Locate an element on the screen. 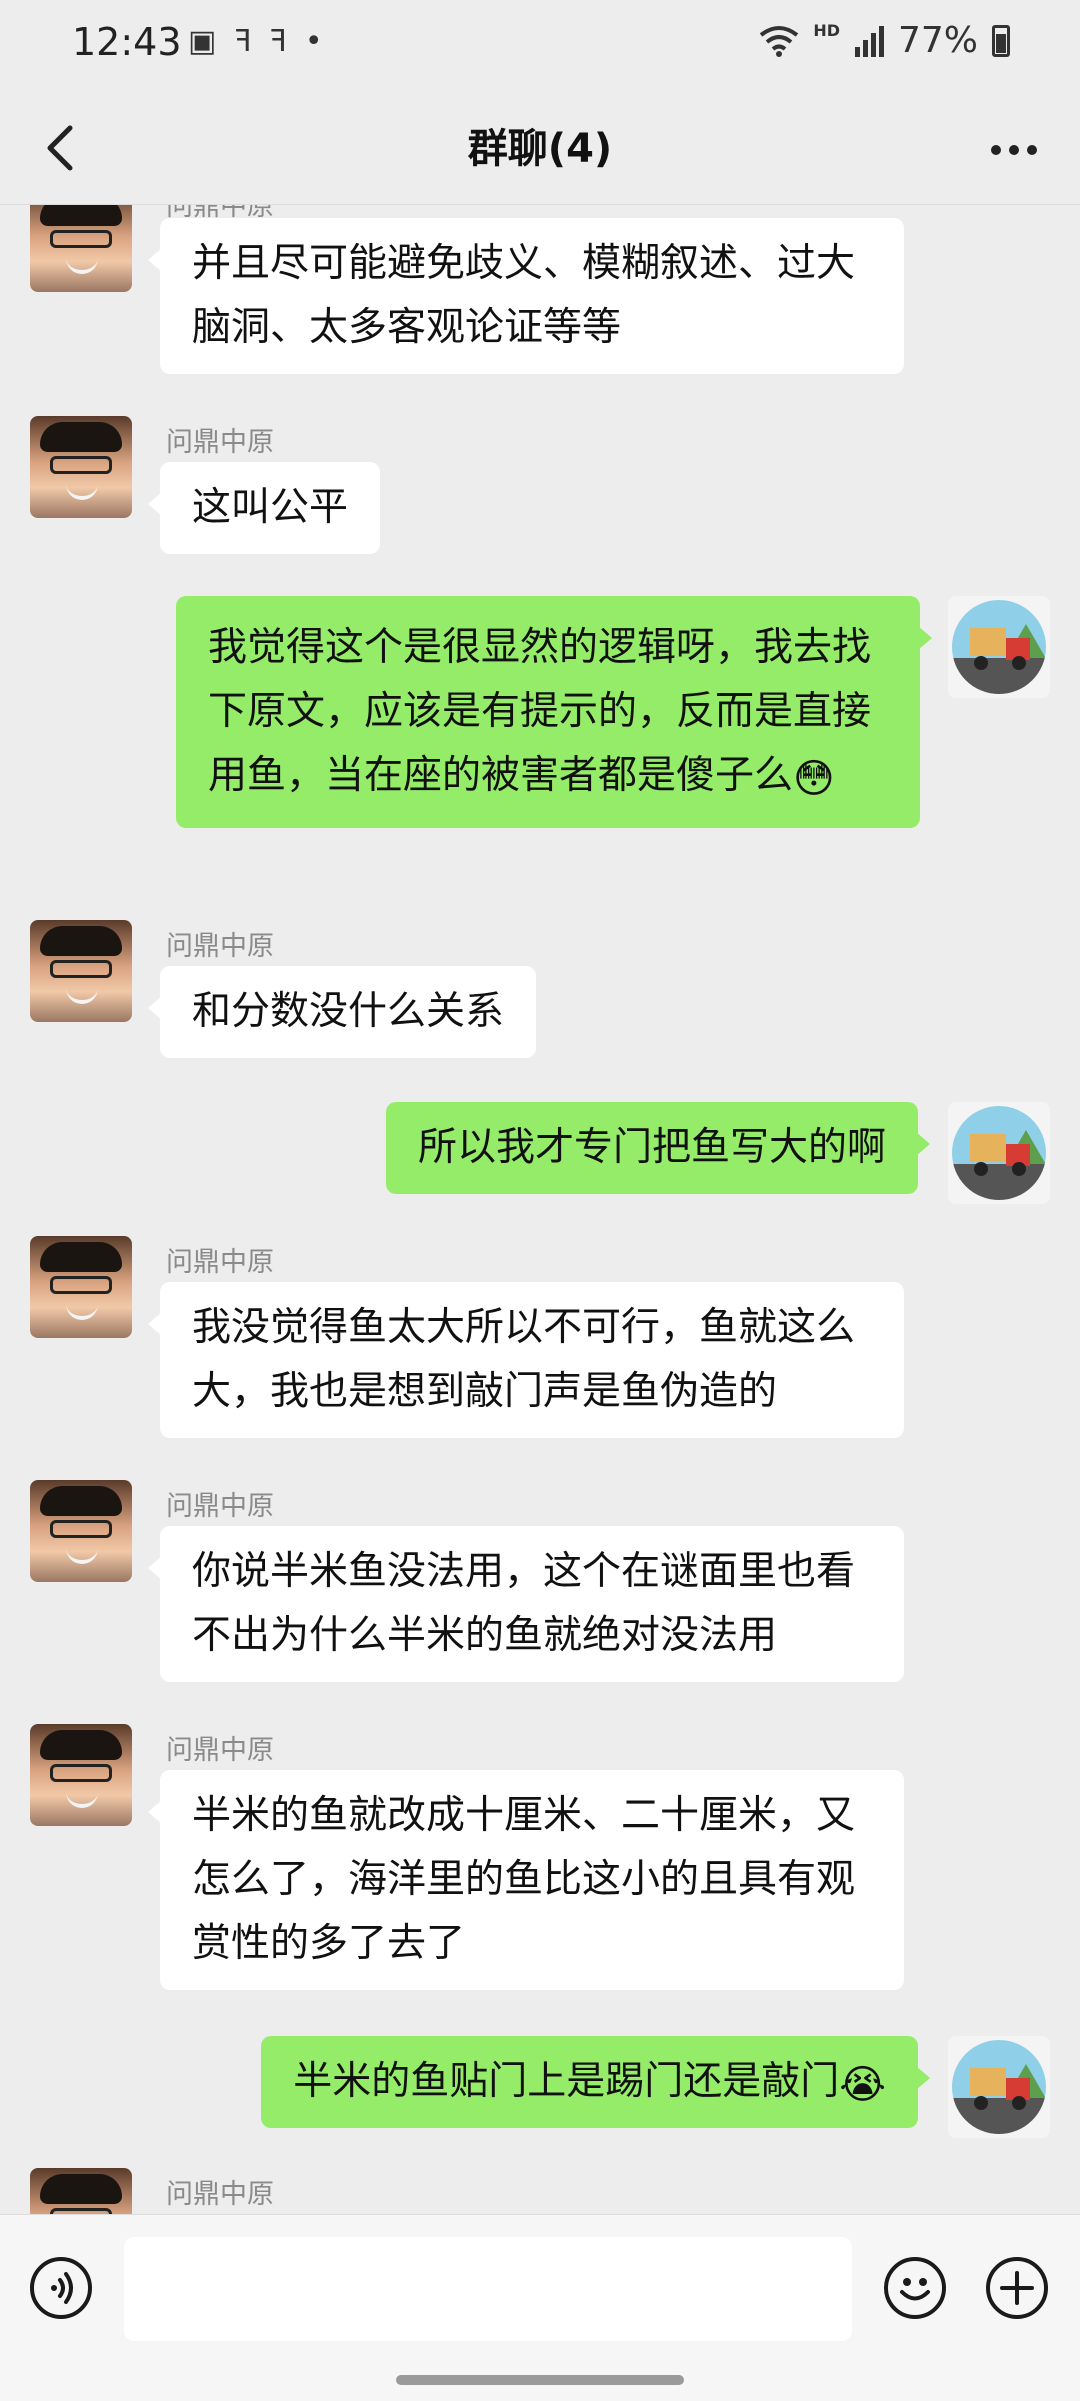 This screenshot has width=1080, height=2401. voice-icon is located at coordinates (62, 2288).